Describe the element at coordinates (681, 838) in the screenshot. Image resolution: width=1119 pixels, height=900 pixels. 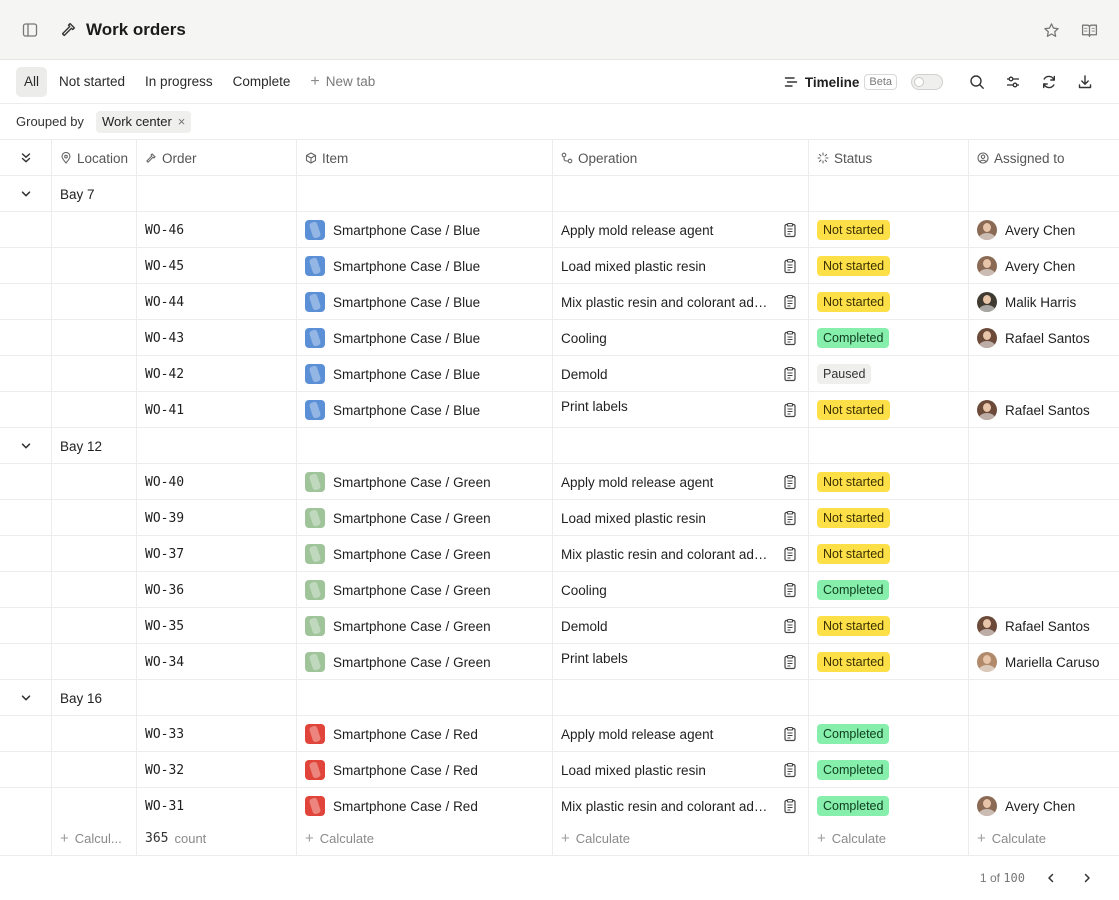
I see `operation-calculate-button: + Calculate` at that location.